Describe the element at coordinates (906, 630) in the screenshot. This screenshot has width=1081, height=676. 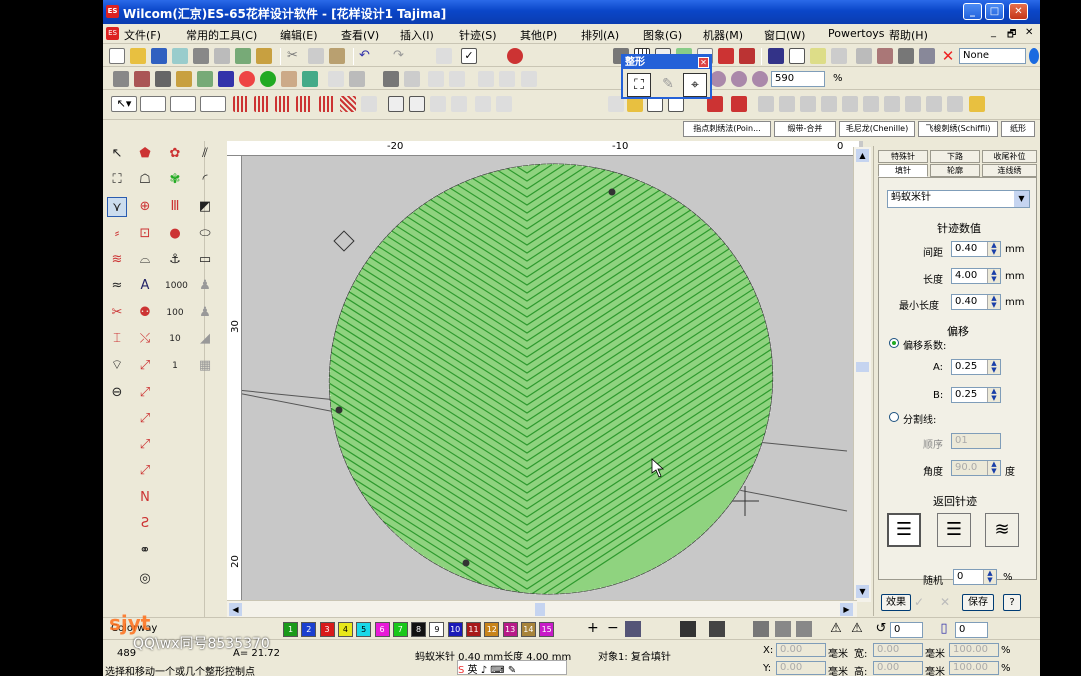
I see `rotate-input: 0` at that location.